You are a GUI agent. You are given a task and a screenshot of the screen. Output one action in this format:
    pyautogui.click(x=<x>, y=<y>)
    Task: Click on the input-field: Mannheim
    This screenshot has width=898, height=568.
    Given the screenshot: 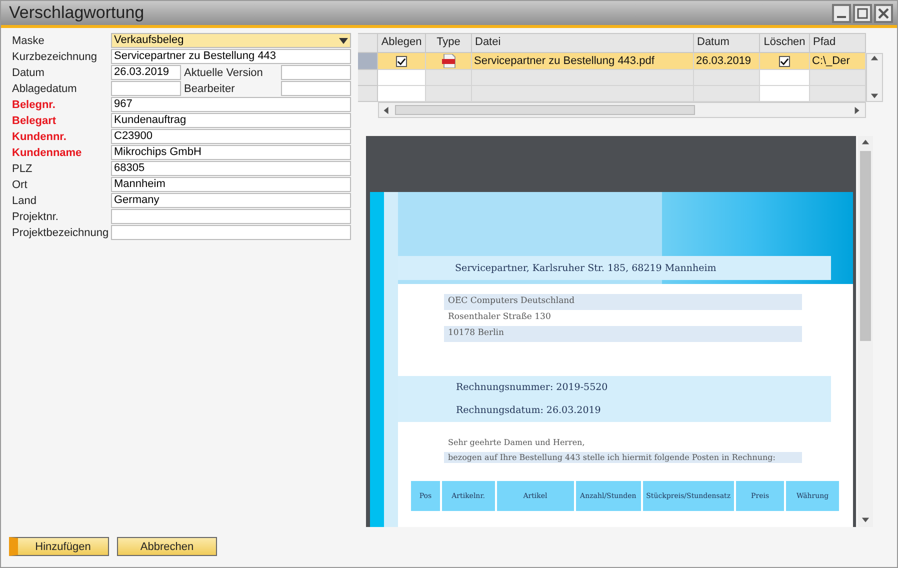 What is the action you would take?
    pyautogui.click(x=231, y=184)
    